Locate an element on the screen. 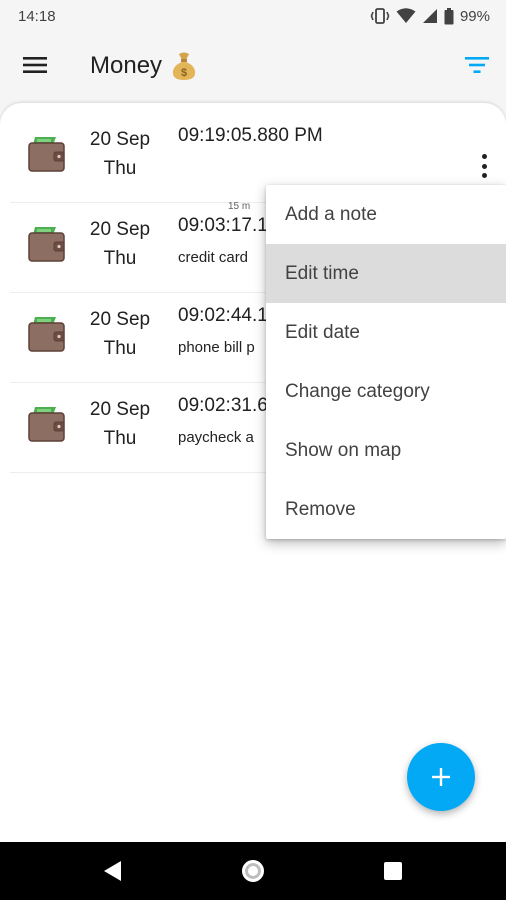 The height and width of the screenshot is (900, 506). status-icons: 99% is located at coordinates (430, 16).